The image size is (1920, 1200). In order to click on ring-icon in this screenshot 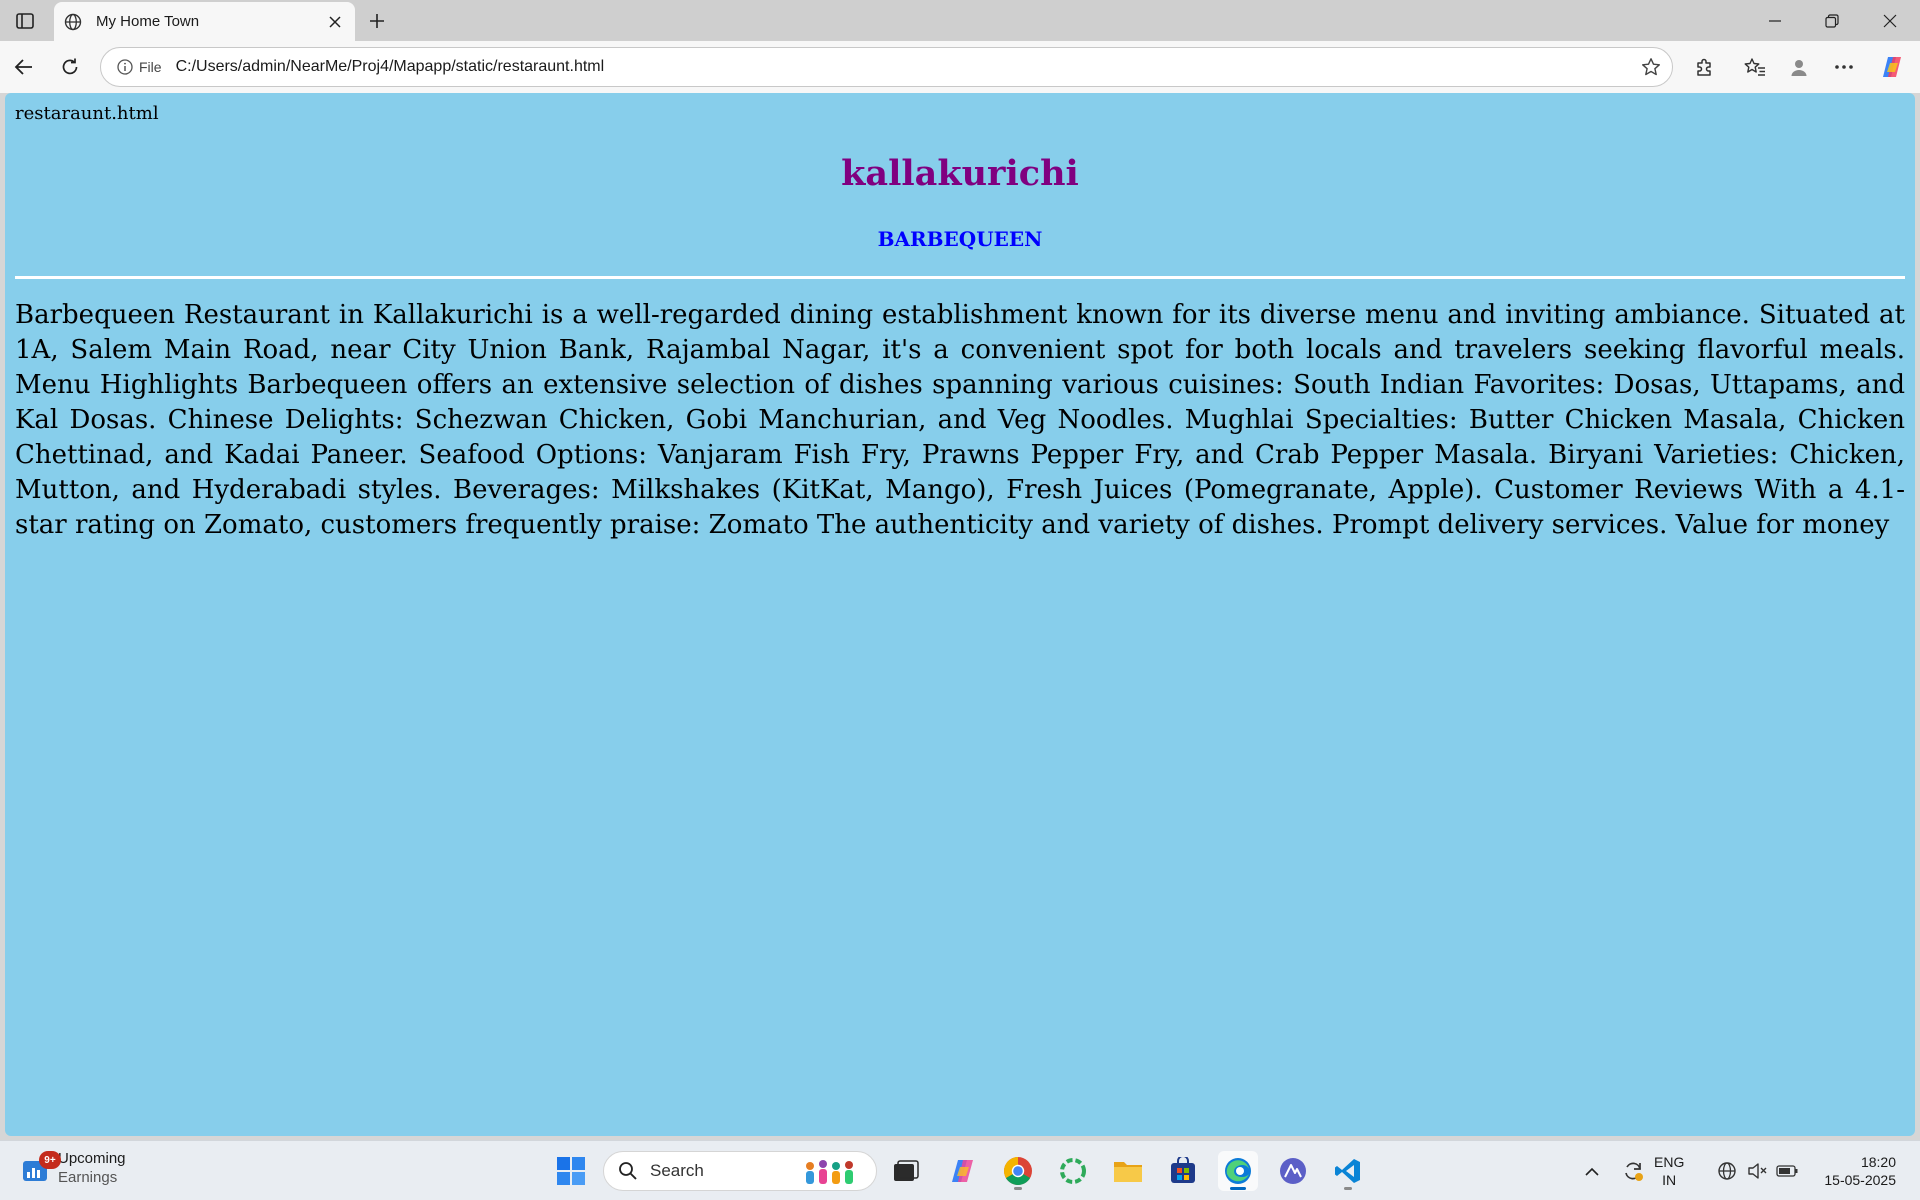, I will do `click(1073, 1171)`.